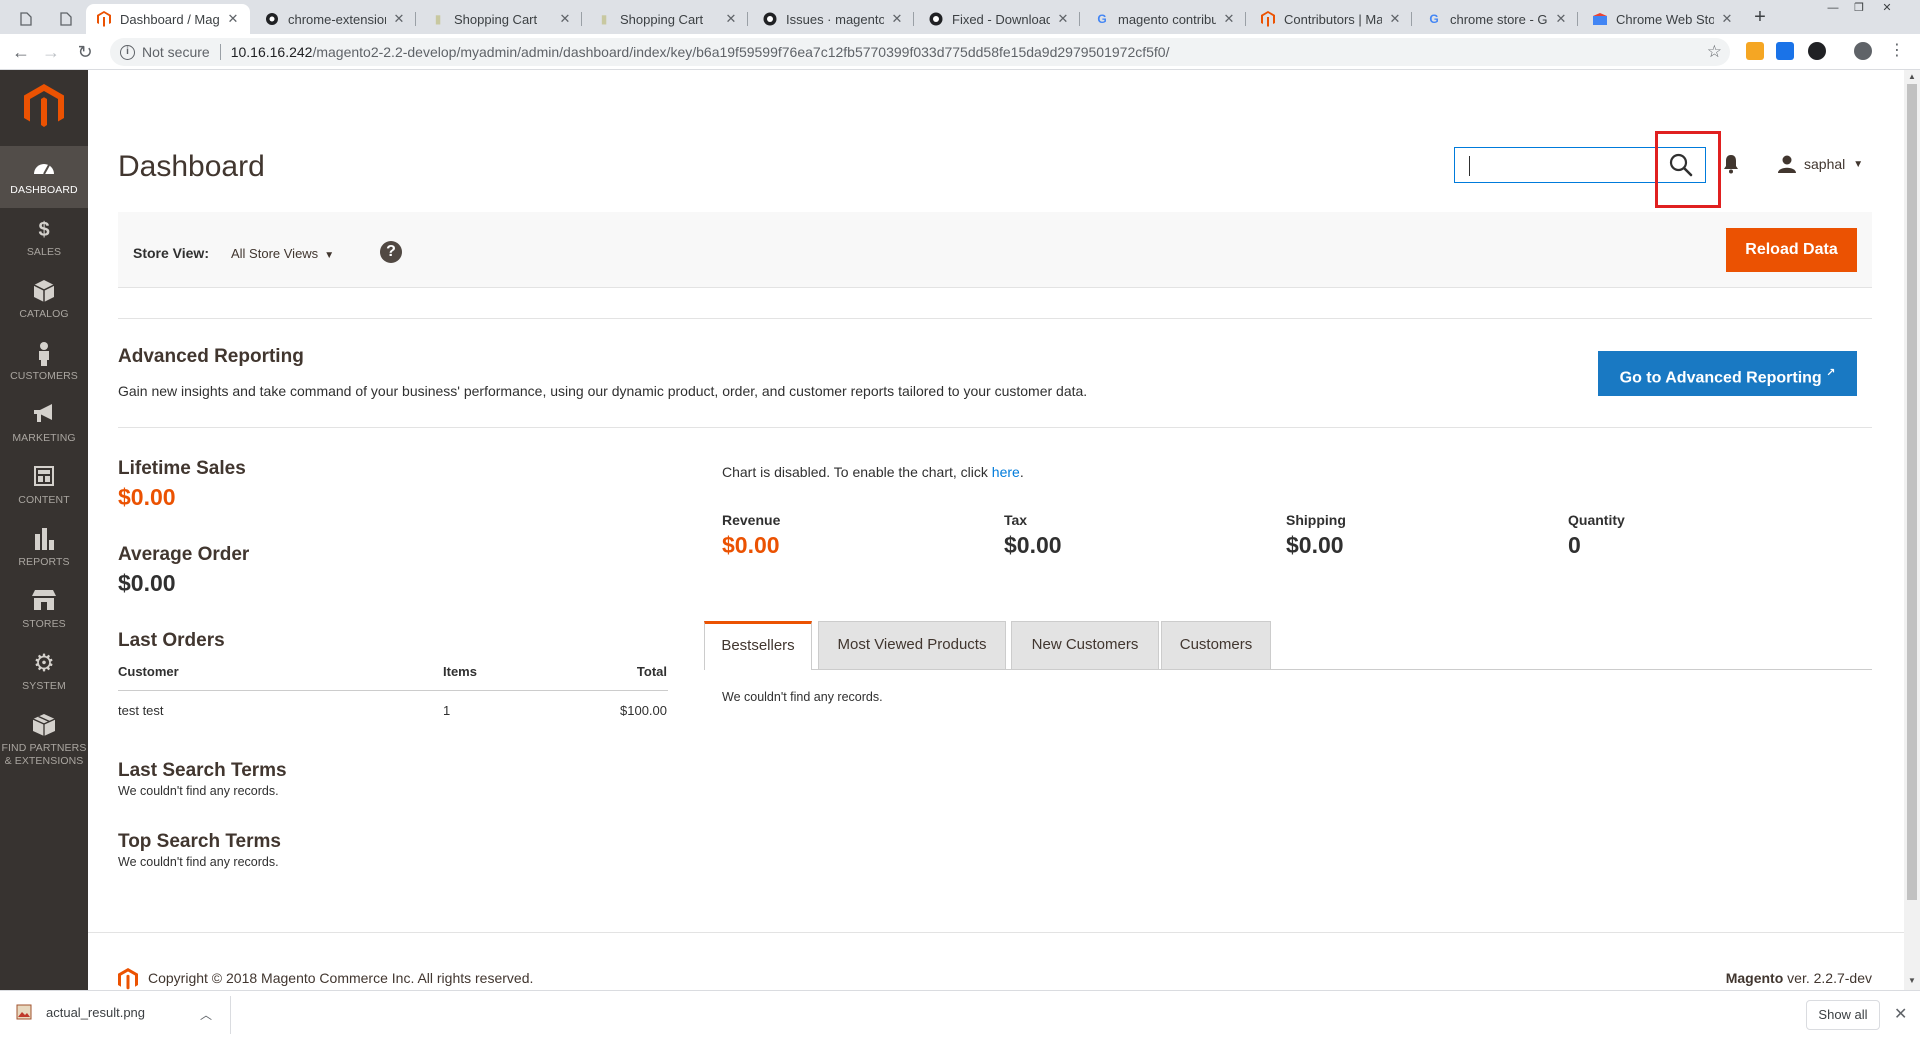  Describe the element at coordinates (667, 19) in the screenshot. I see `browser-tab-6: ▮ Shopping Cart ✕` at that location.